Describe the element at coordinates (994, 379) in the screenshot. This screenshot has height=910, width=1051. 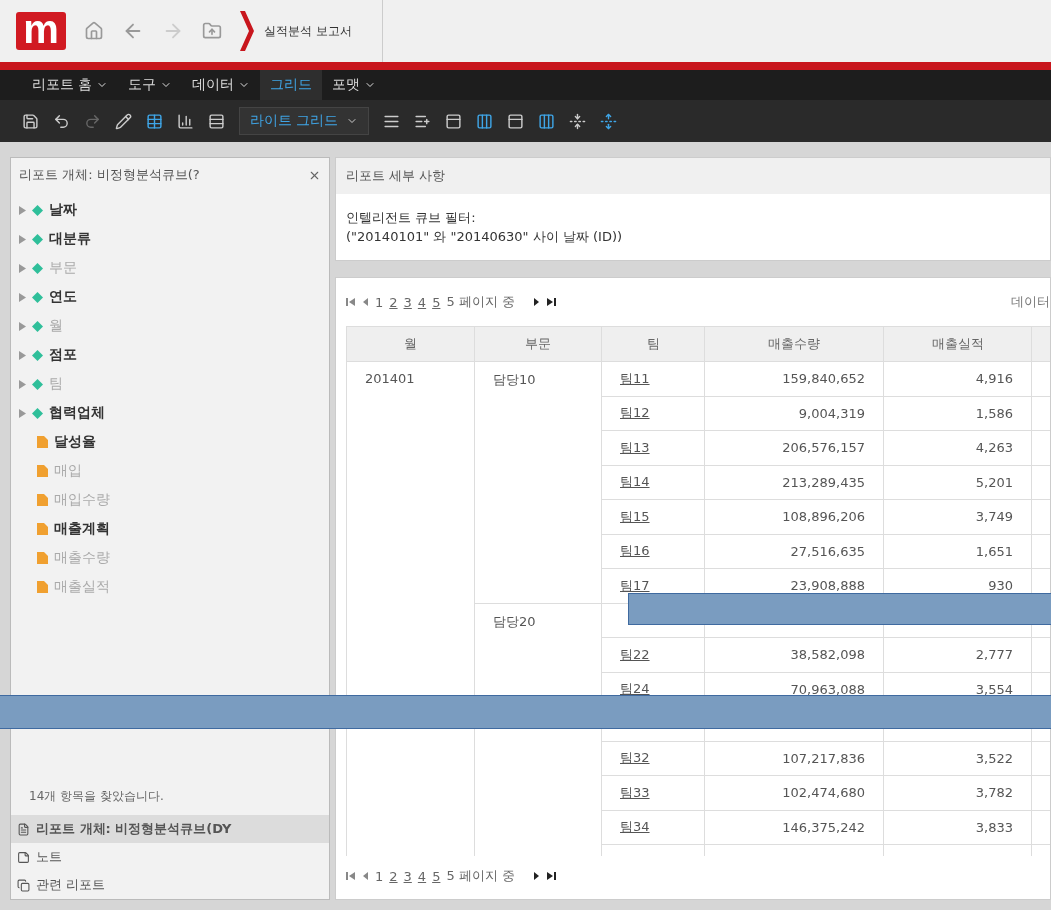
I see `table-cell: 4,916` at that location.